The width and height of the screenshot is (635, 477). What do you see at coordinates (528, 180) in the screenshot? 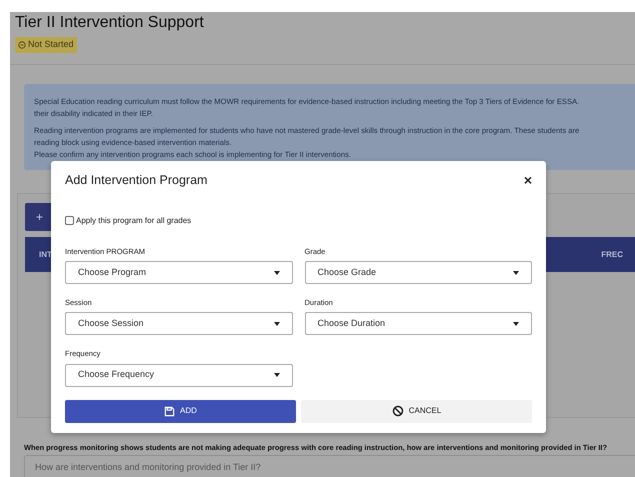
I see `close-button: ×` at bounding box center [528, 180].